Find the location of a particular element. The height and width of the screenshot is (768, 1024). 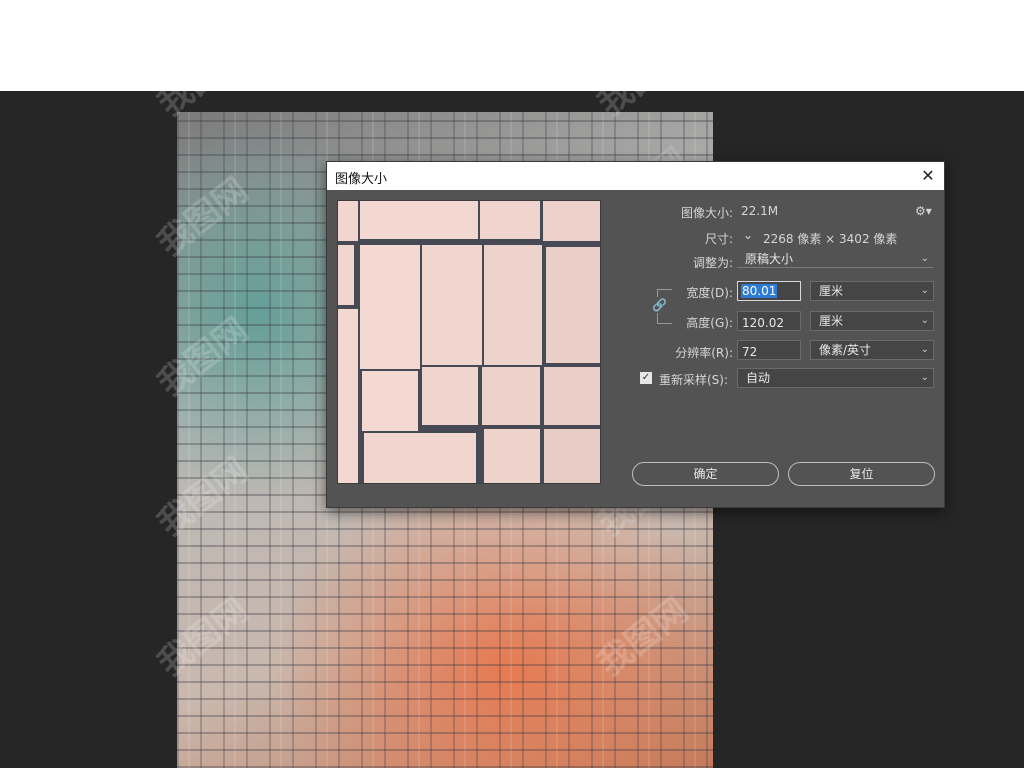

close-button: ✕ is located at coordinates (928, 176).